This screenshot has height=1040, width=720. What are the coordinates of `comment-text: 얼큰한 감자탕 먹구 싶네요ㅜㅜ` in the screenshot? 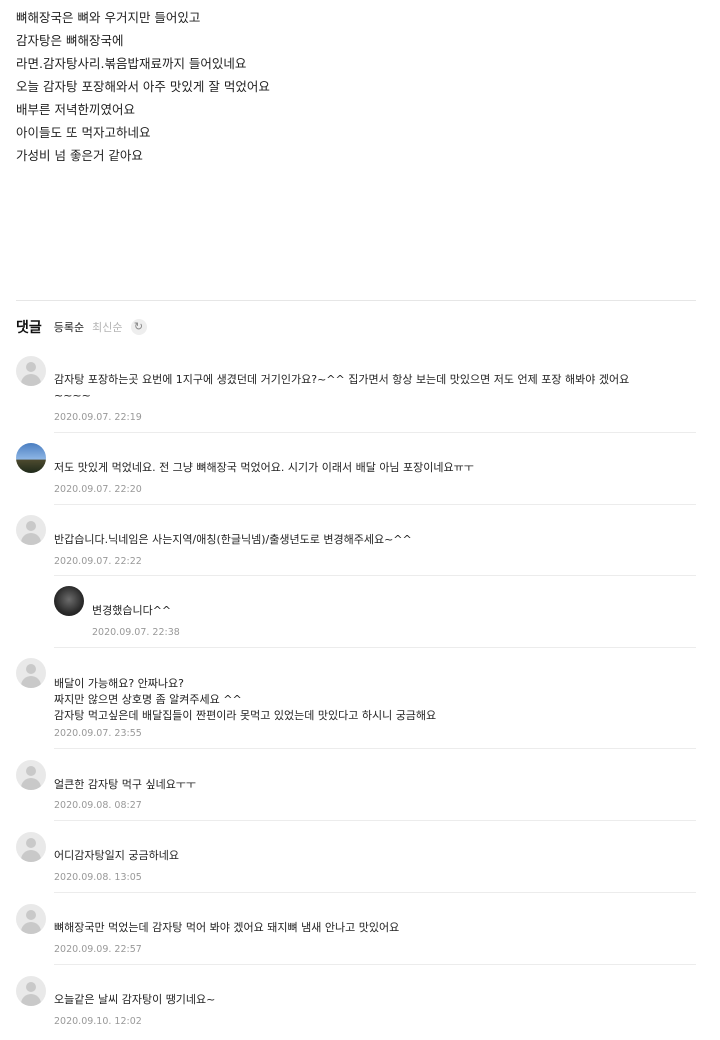 It's located at (125, 784).